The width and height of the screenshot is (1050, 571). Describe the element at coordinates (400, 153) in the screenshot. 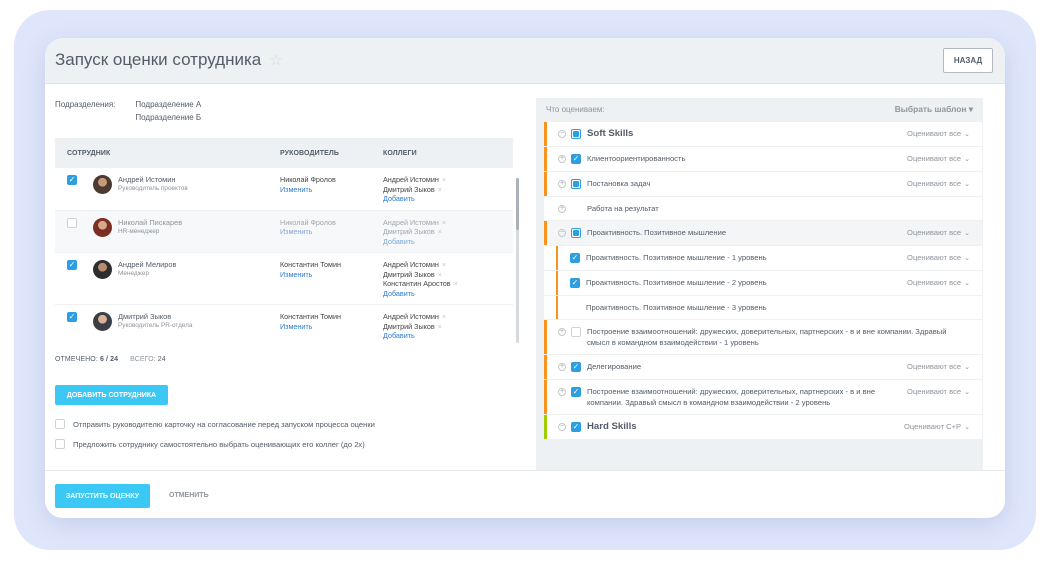

I see `header-colleagues: КОЛЛЕГИ` at that location.